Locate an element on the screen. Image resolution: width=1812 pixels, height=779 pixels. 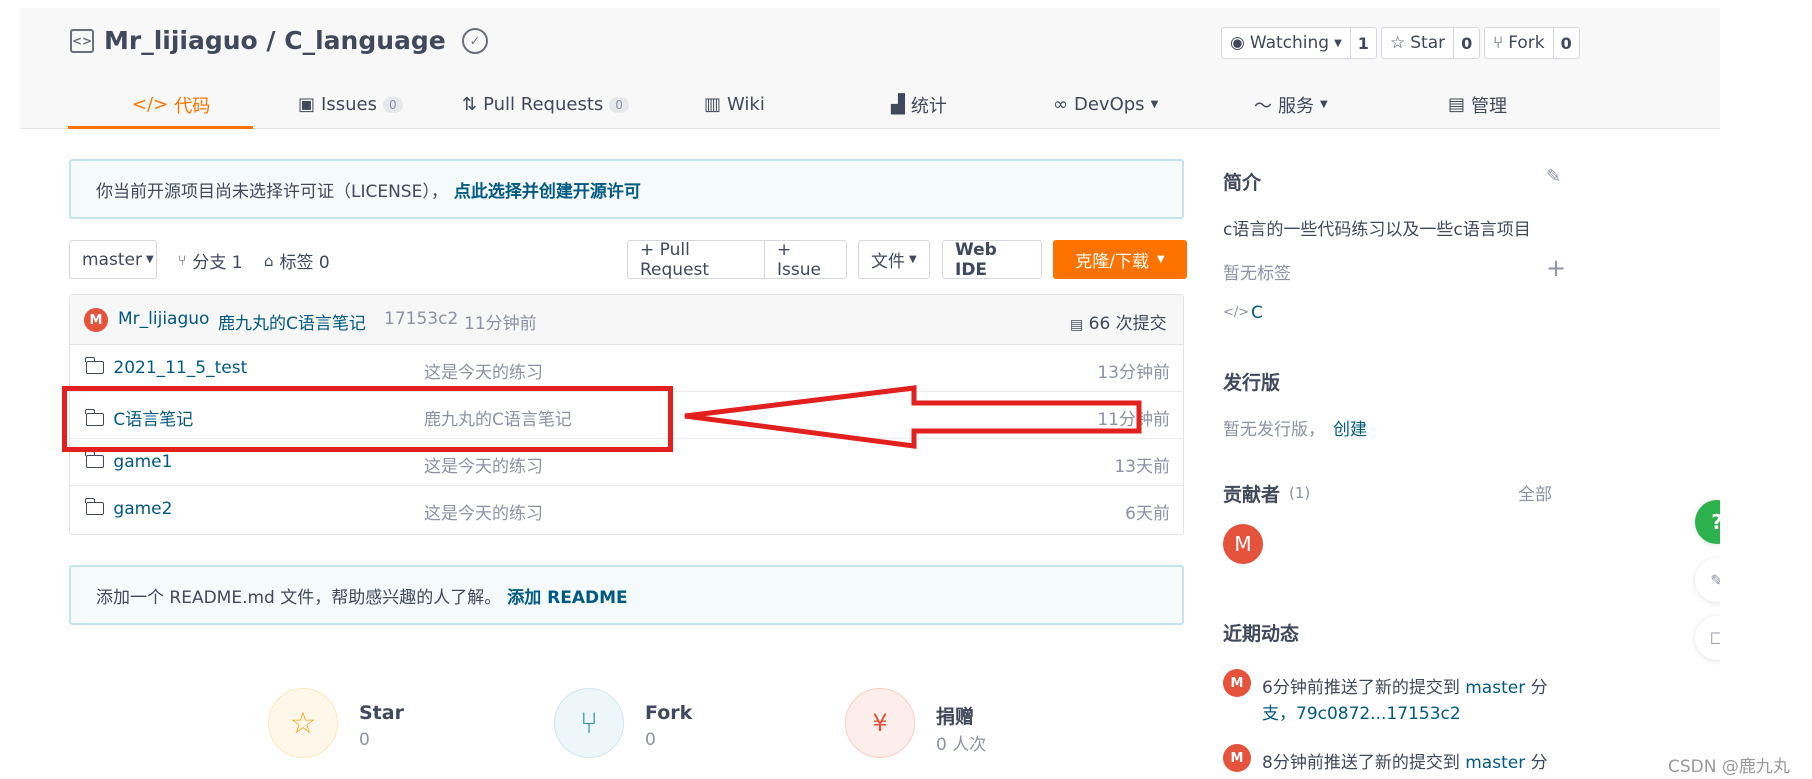
donate-icon: ¥ is located at coordinates (880, 723).